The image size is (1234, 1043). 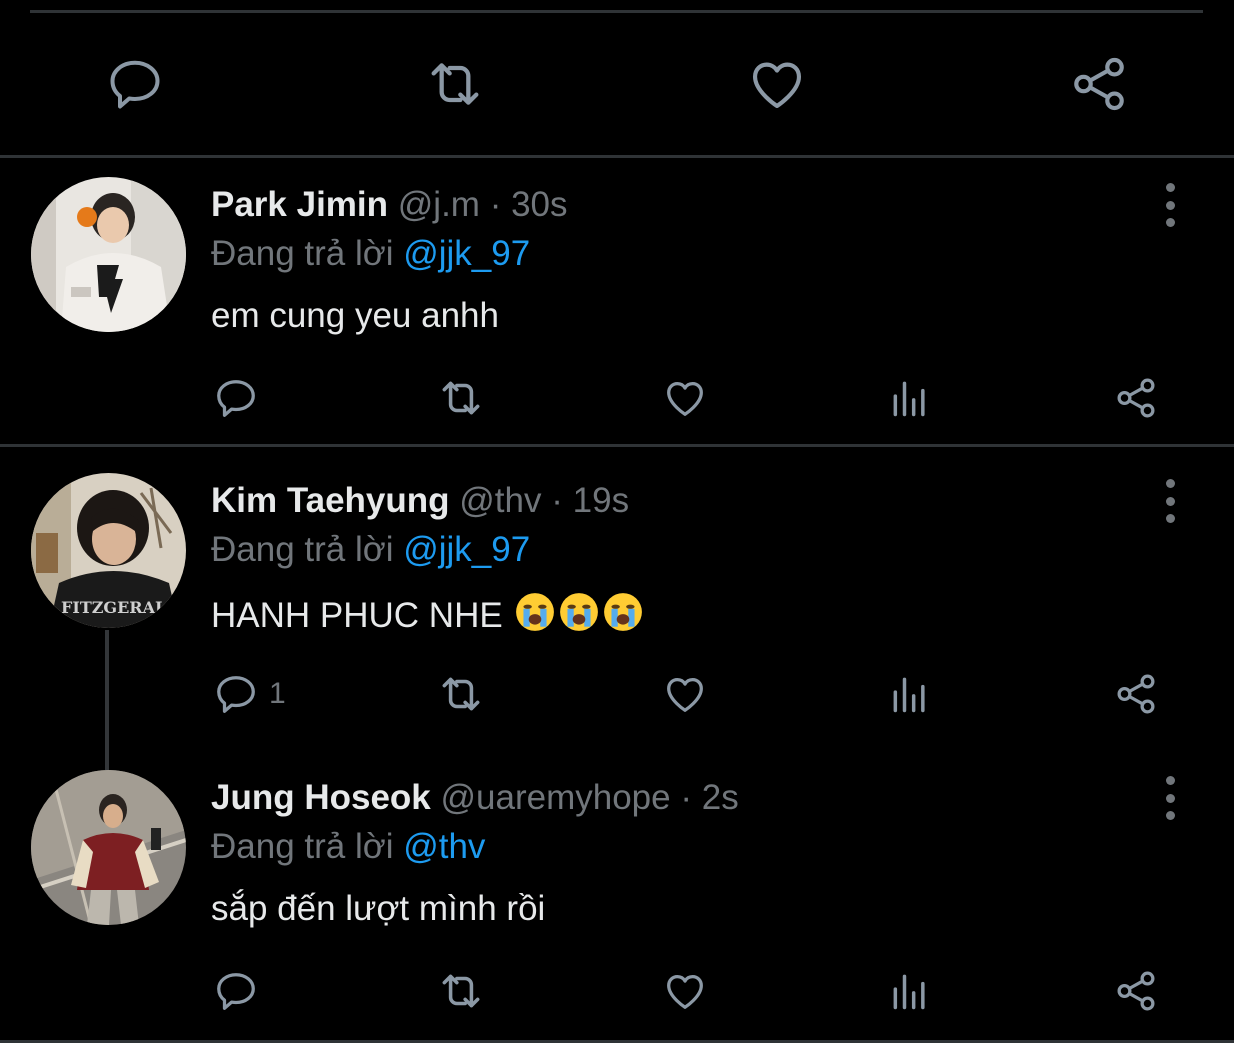 I want to click on svg-text: FITZGERALD, so click(x=120, y=607).